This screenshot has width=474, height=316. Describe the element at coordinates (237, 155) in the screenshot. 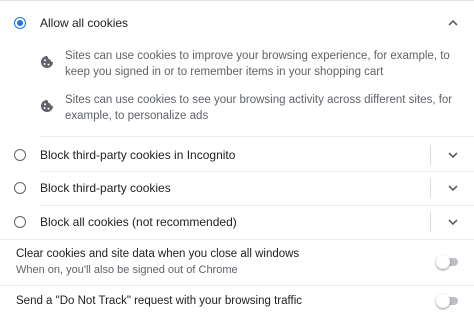

I see `radio-option-block-incognito: Block third-party cookies in Incognito` at that location.